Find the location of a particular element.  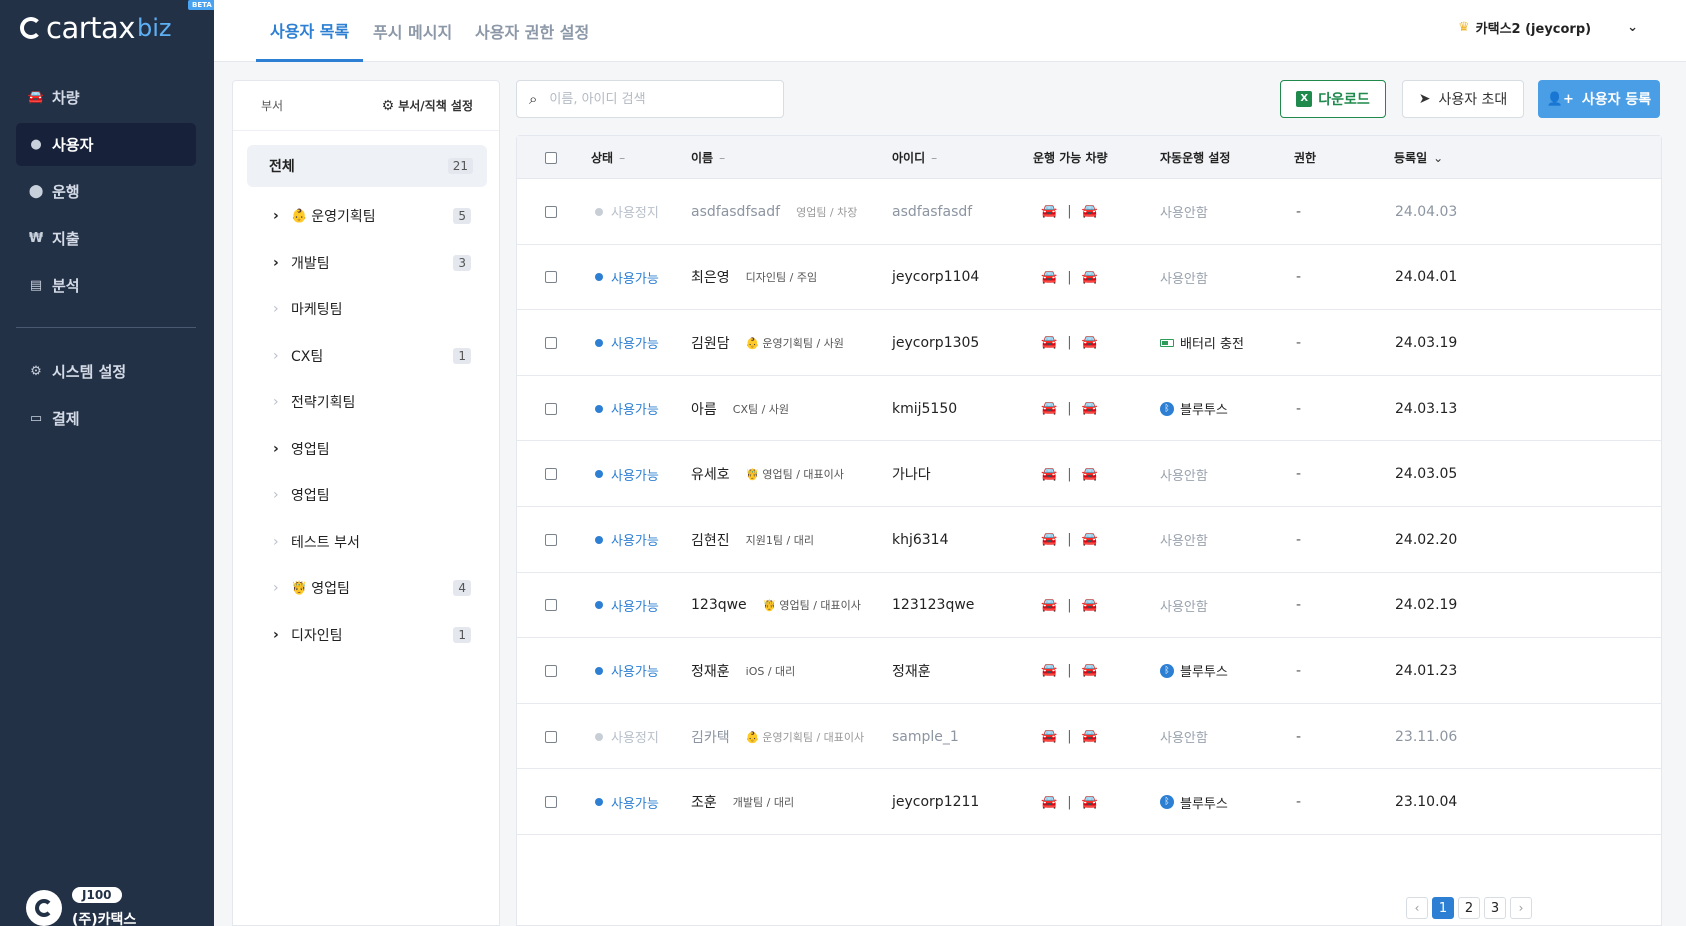

user-id: sample_1 is located at coordinates (925, 736).